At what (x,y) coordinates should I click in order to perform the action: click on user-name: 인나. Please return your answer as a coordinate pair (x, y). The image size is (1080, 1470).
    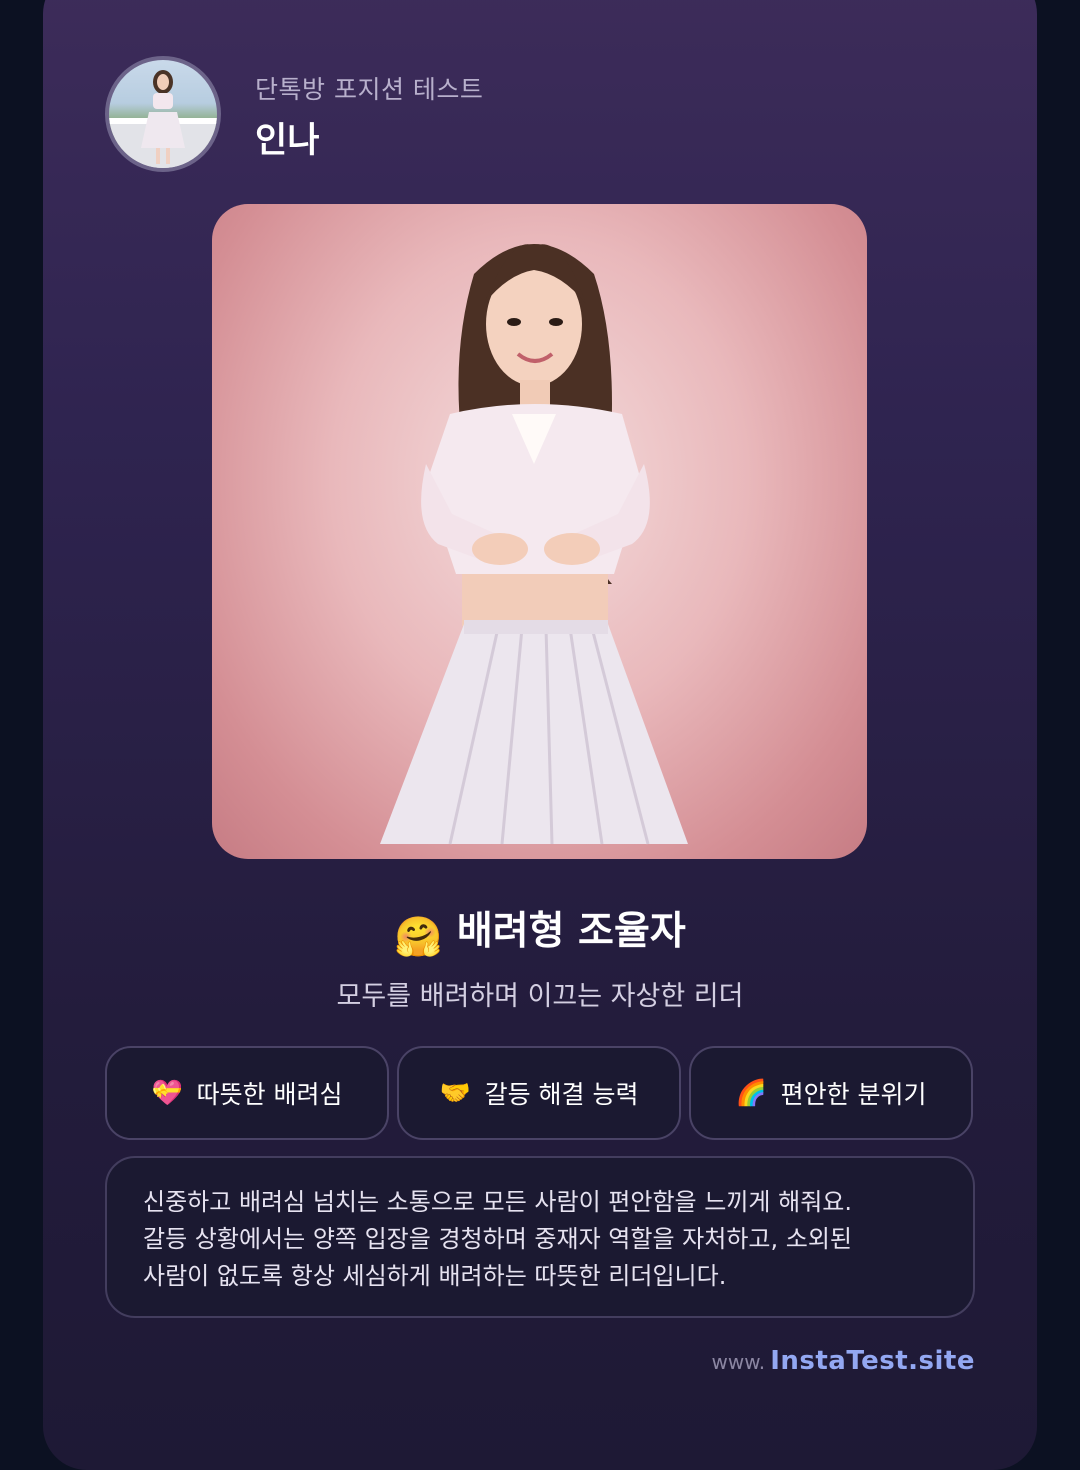
    Looking at the image, I should click on (287, 141).